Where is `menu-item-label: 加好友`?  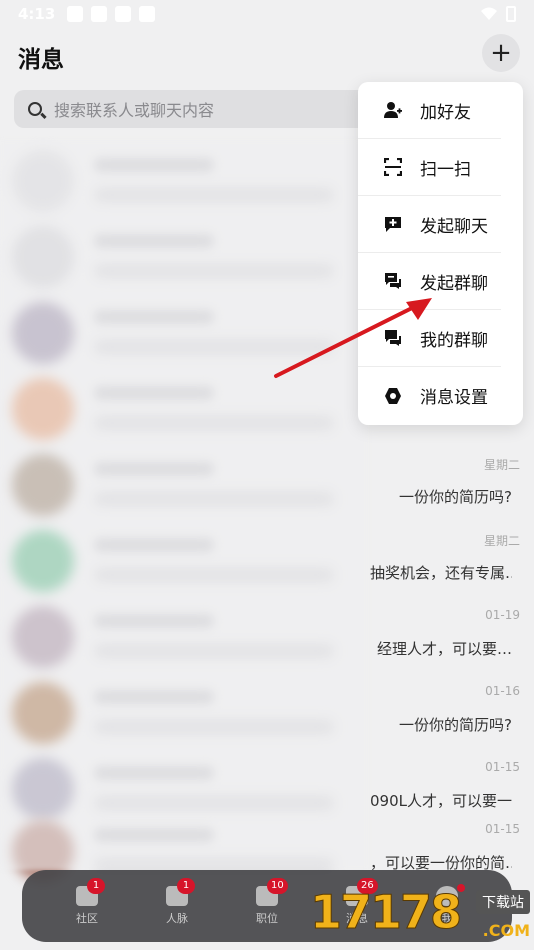
menu-item-label: 加好友 is located at coordinates (445, 112).